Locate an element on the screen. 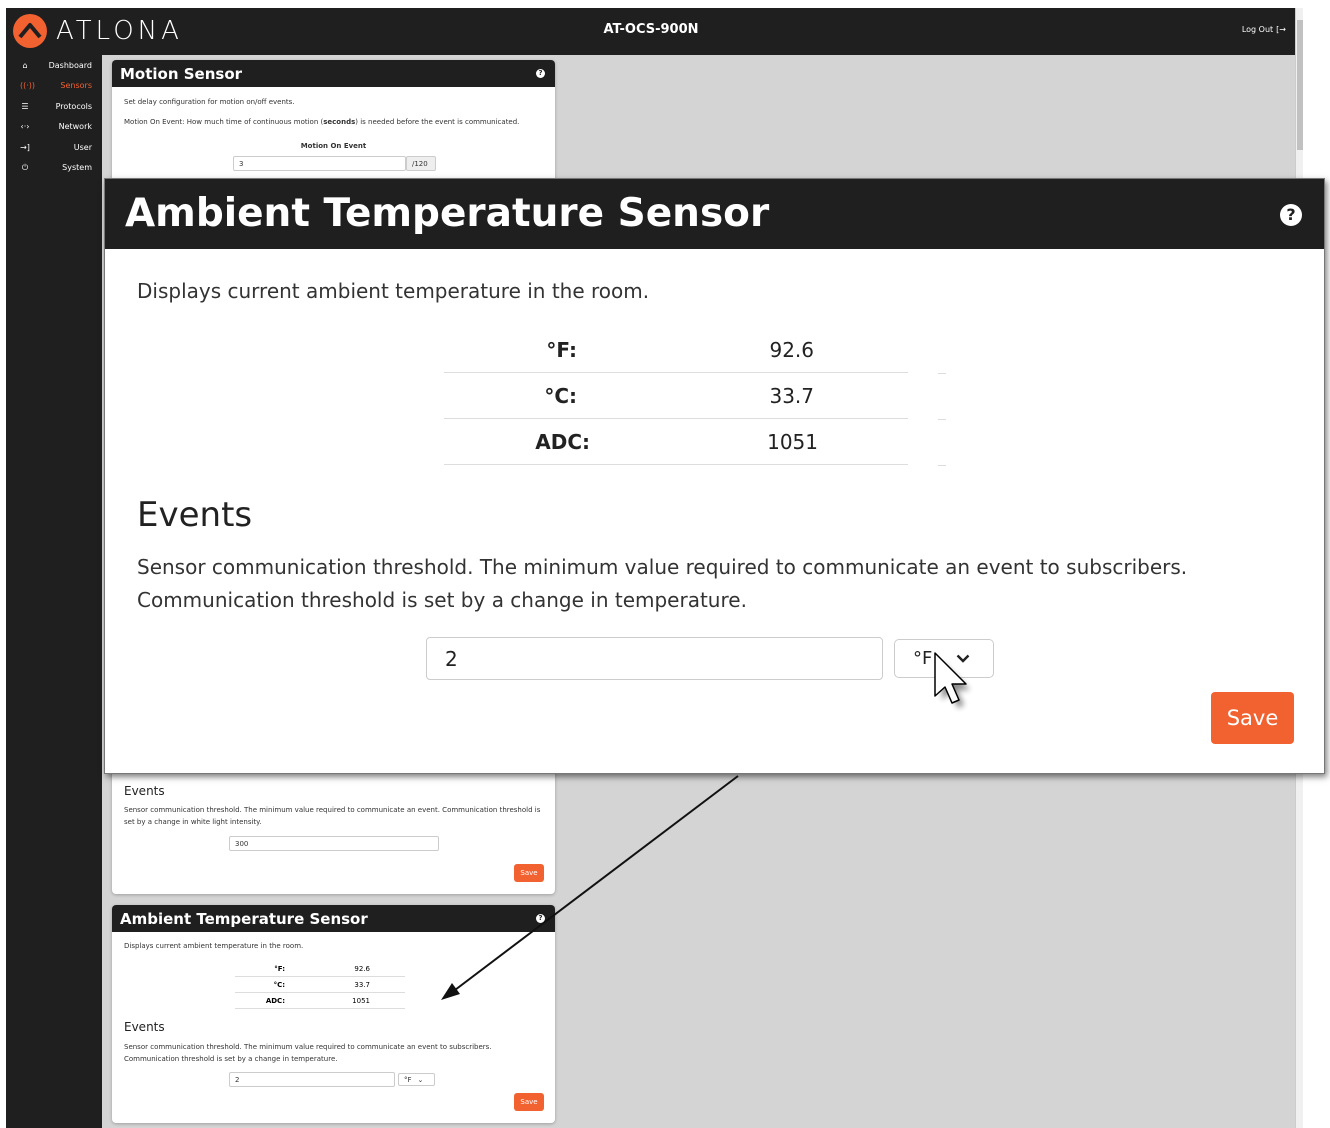 This screenshot has height=1128, width=1330. motion-on-event-suffix: /120 is located at coordinates (421, 163).